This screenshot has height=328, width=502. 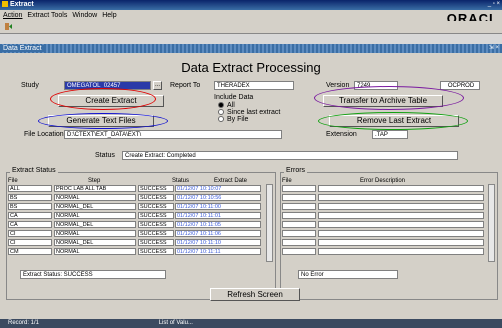 What do you see at coordinates (221, 105) in the screenshot?
I see `radio-all-icon` at bounding box center [221, 105].